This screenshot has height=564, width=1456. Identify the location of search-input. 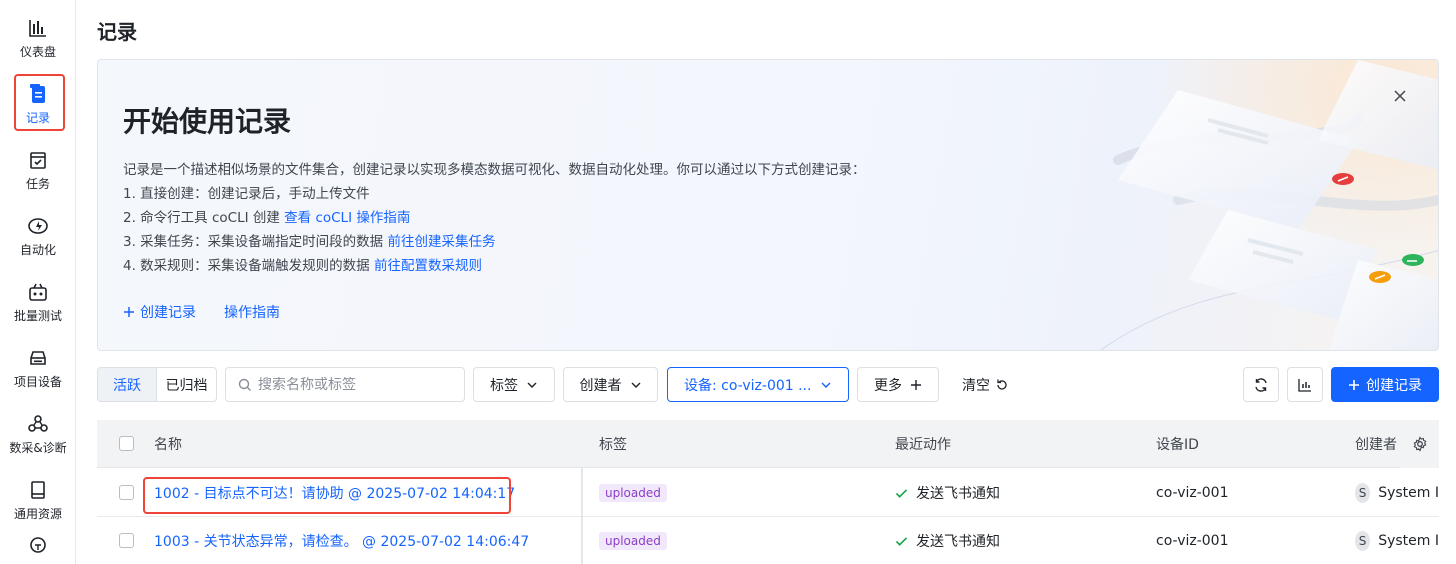
(358, 384).